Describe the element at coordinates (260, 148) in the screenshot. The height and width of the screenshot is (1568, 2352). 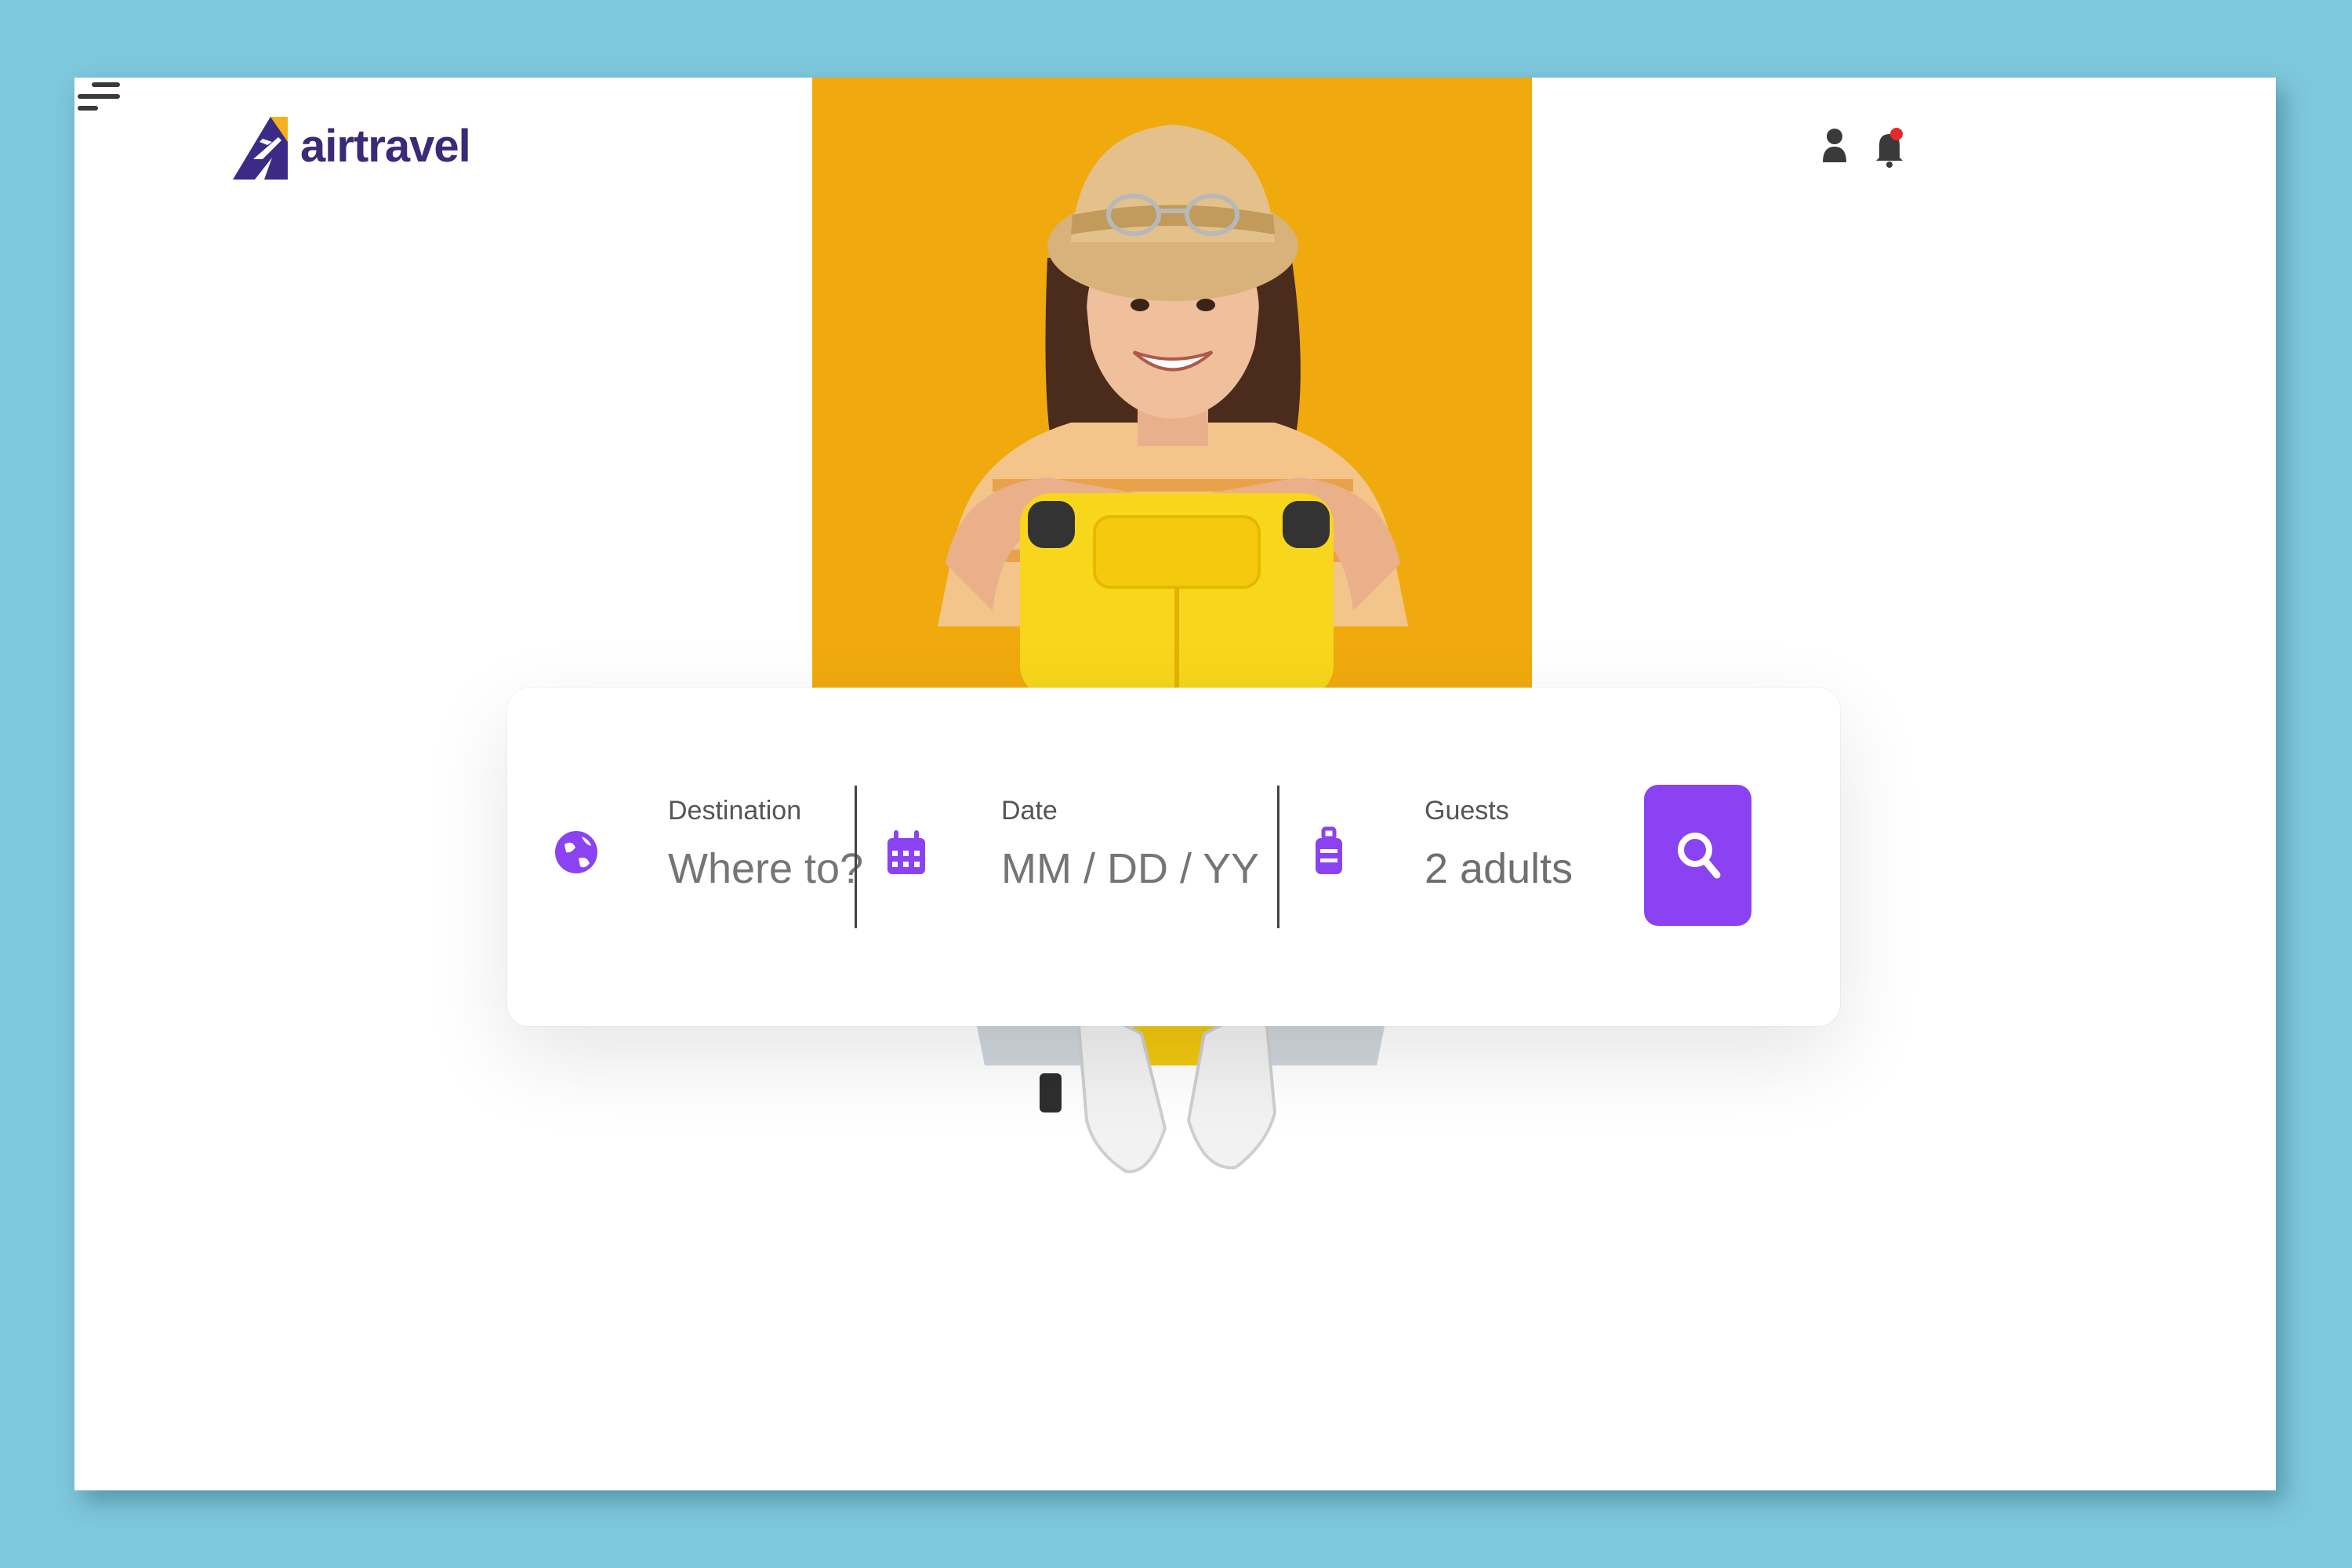
I see `airtravel-logo-icon` at that location.